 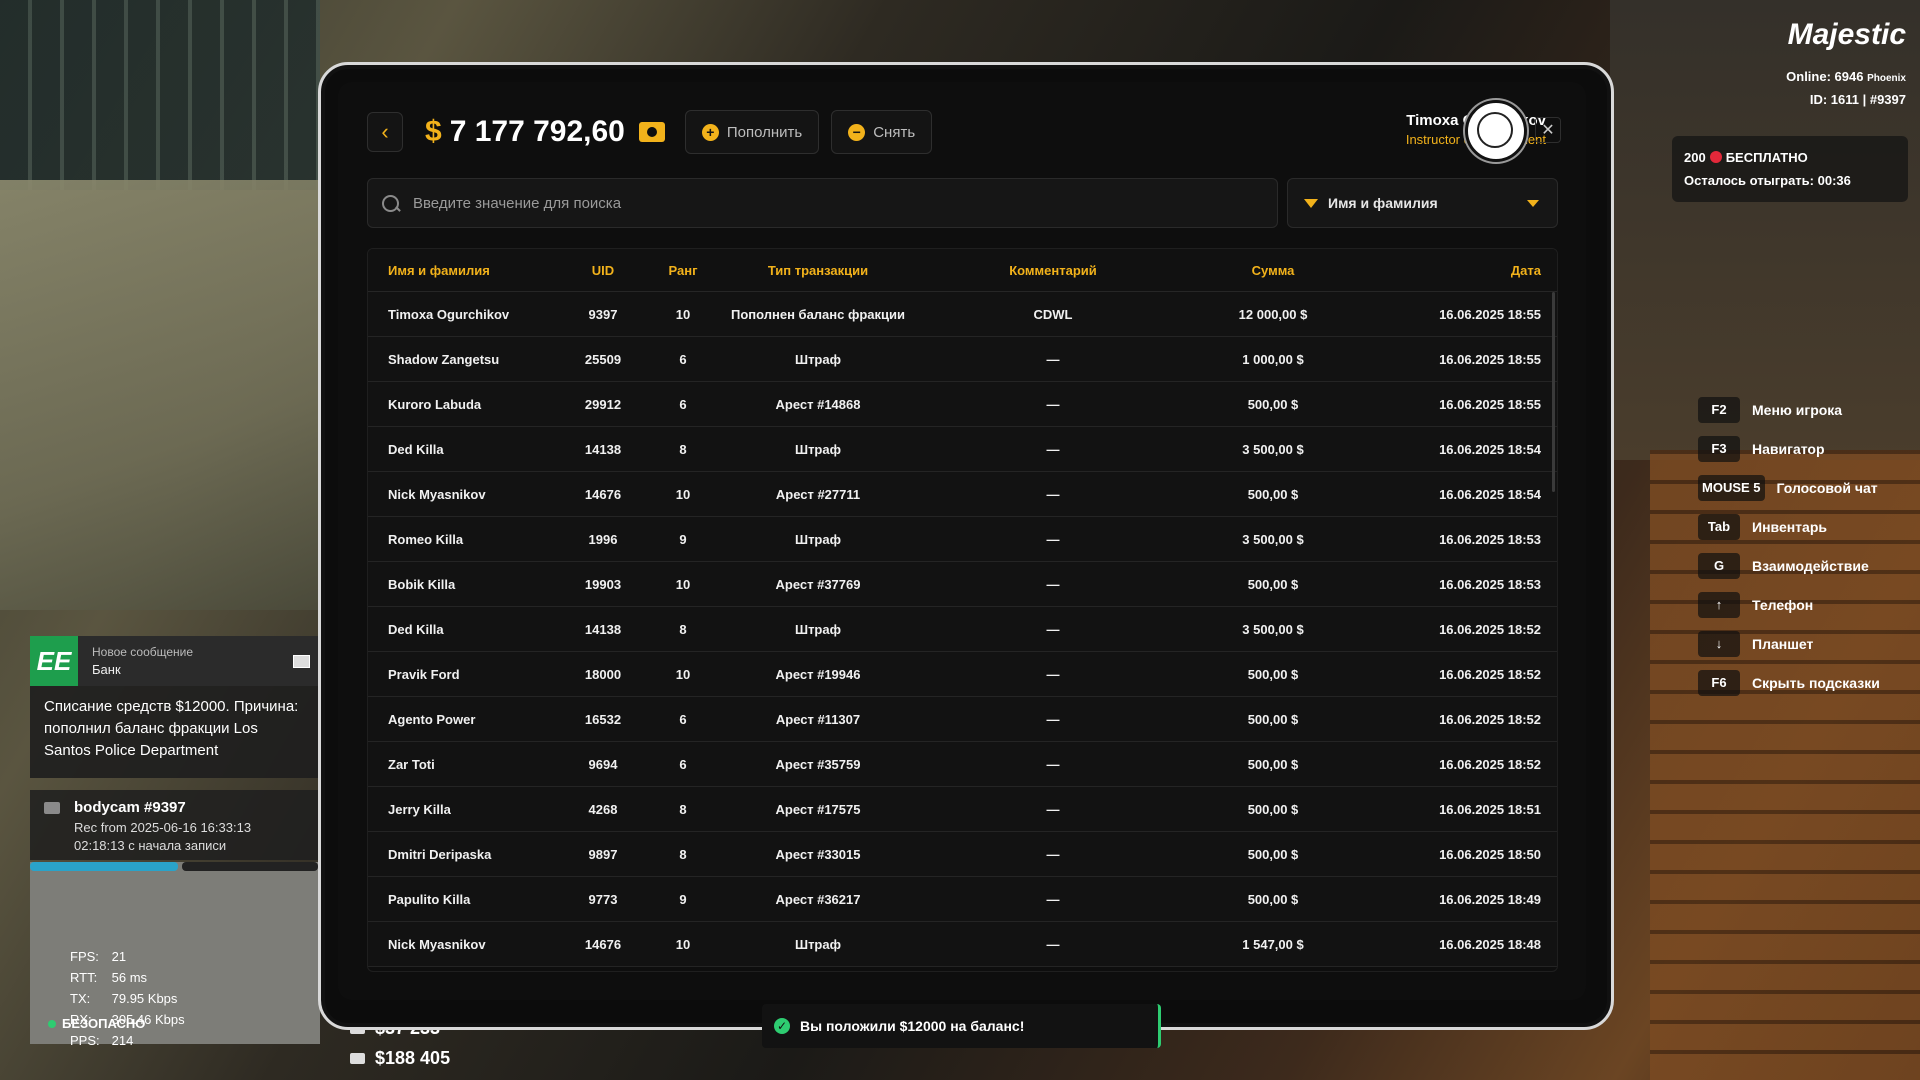 What do you see at coordinates (129, 977) in the screenshot?
I see `rtt-value: 56 ms` at bounding box center [129, 977].